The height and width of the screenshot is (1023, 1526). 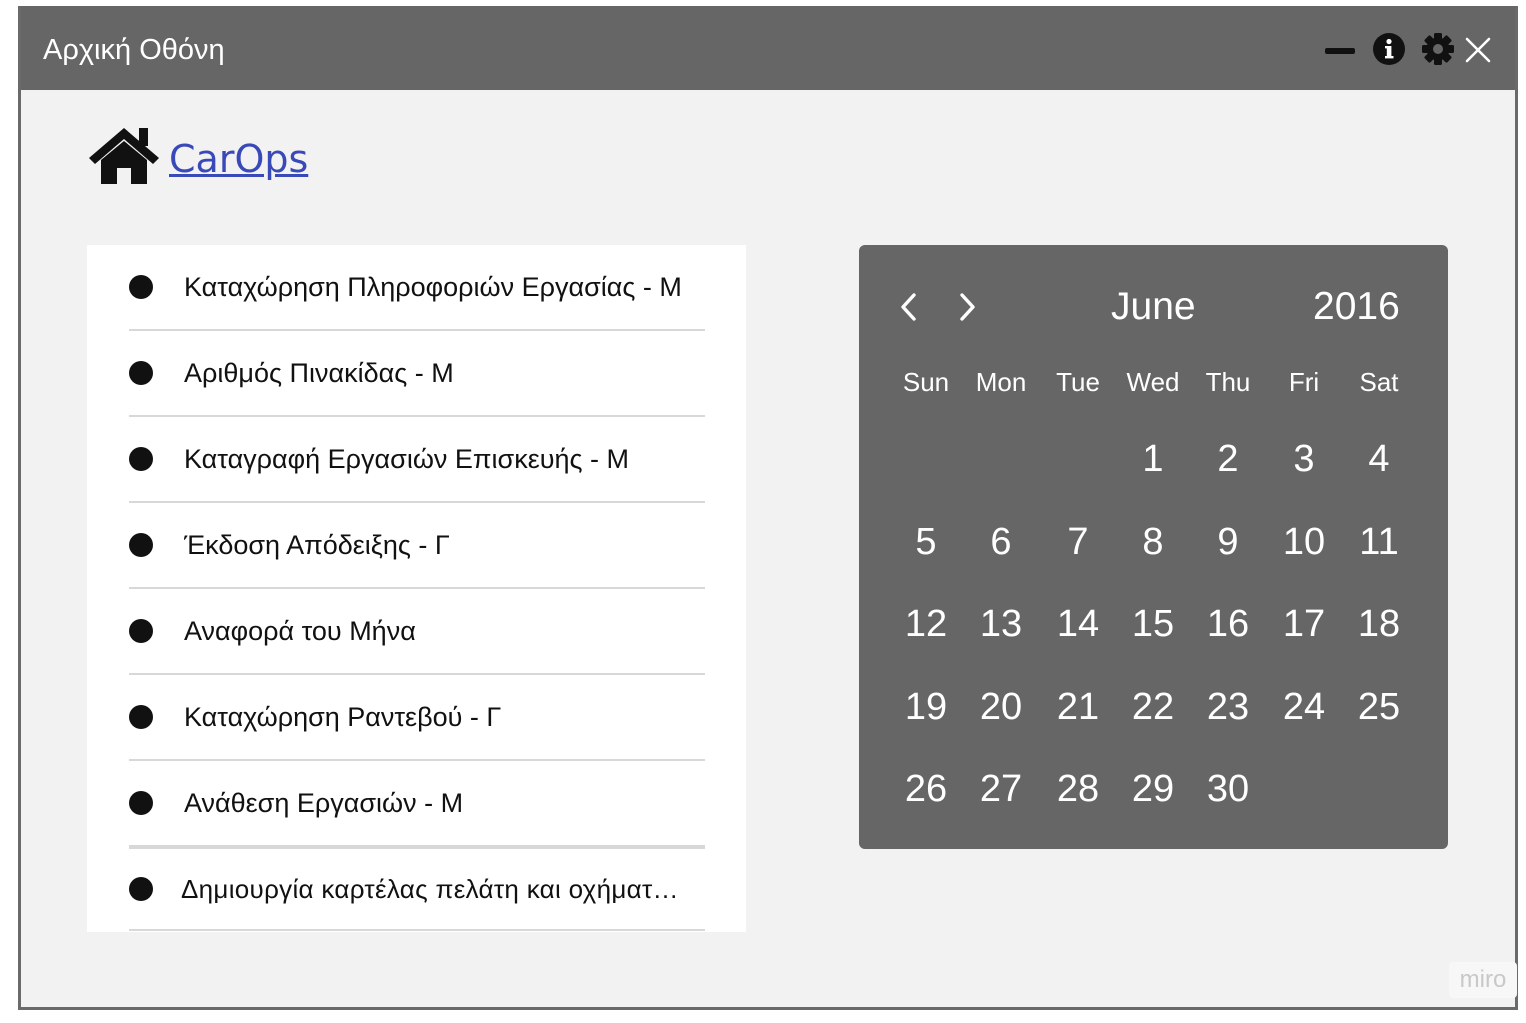 What do you see at coordinates (1340, 51) in the screenshot?
I see `minimize-icon` at bounding box center [1340, 51].